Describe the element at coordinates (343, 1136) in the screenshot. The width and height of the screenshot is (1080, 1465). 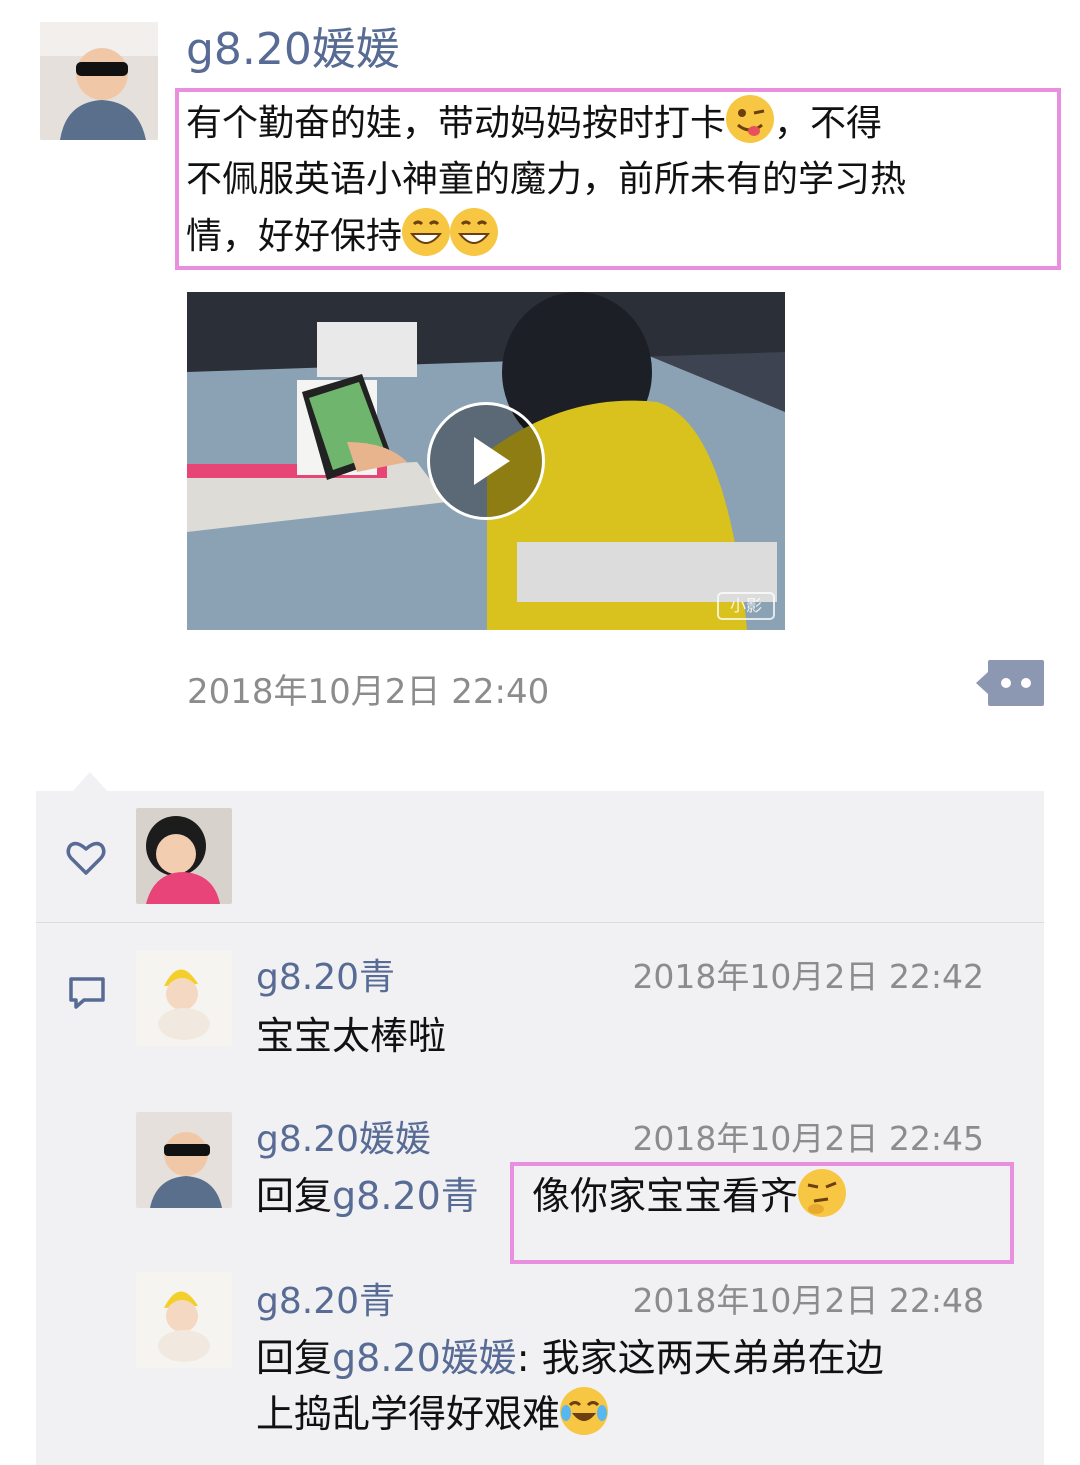
I see `comment-author-name: g8.20媛媛` at that location.